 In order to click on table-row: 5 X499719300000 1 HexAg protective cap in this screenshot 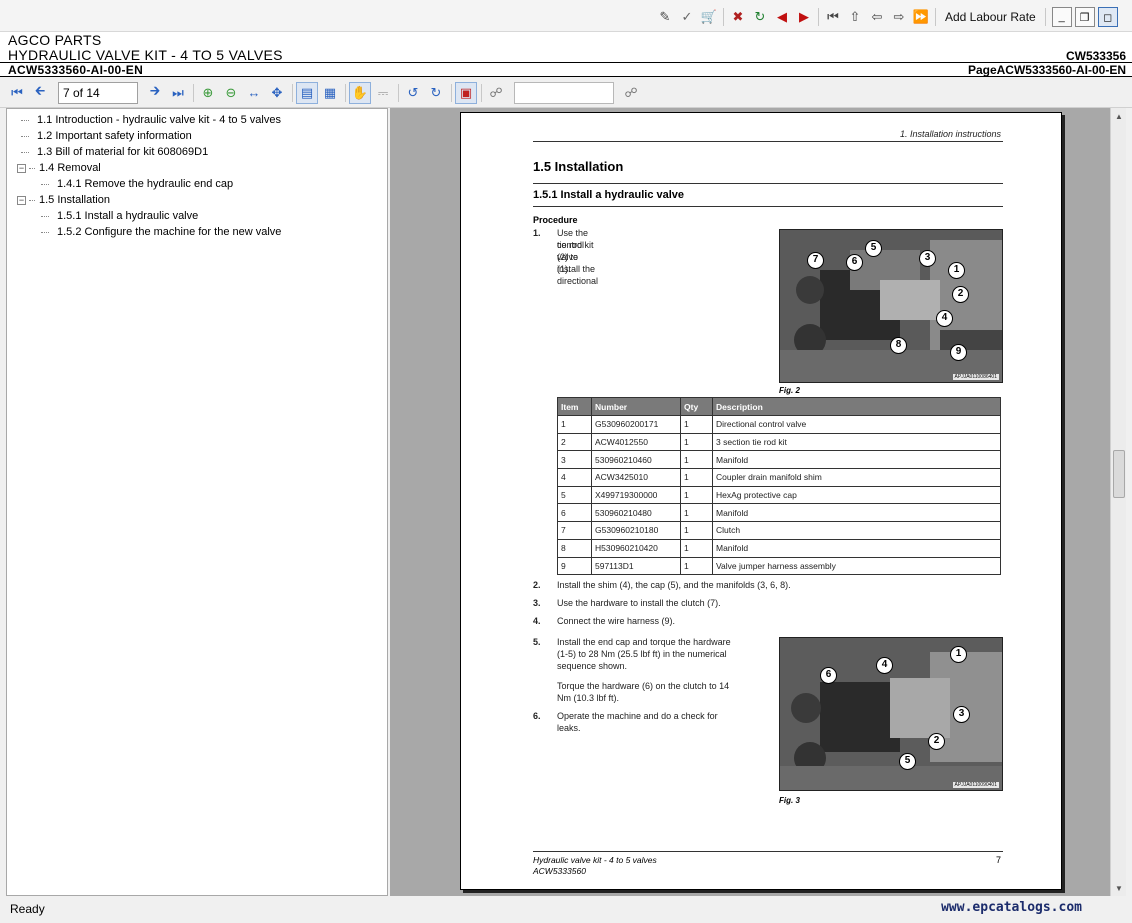, I will do `click(779, 495)`.